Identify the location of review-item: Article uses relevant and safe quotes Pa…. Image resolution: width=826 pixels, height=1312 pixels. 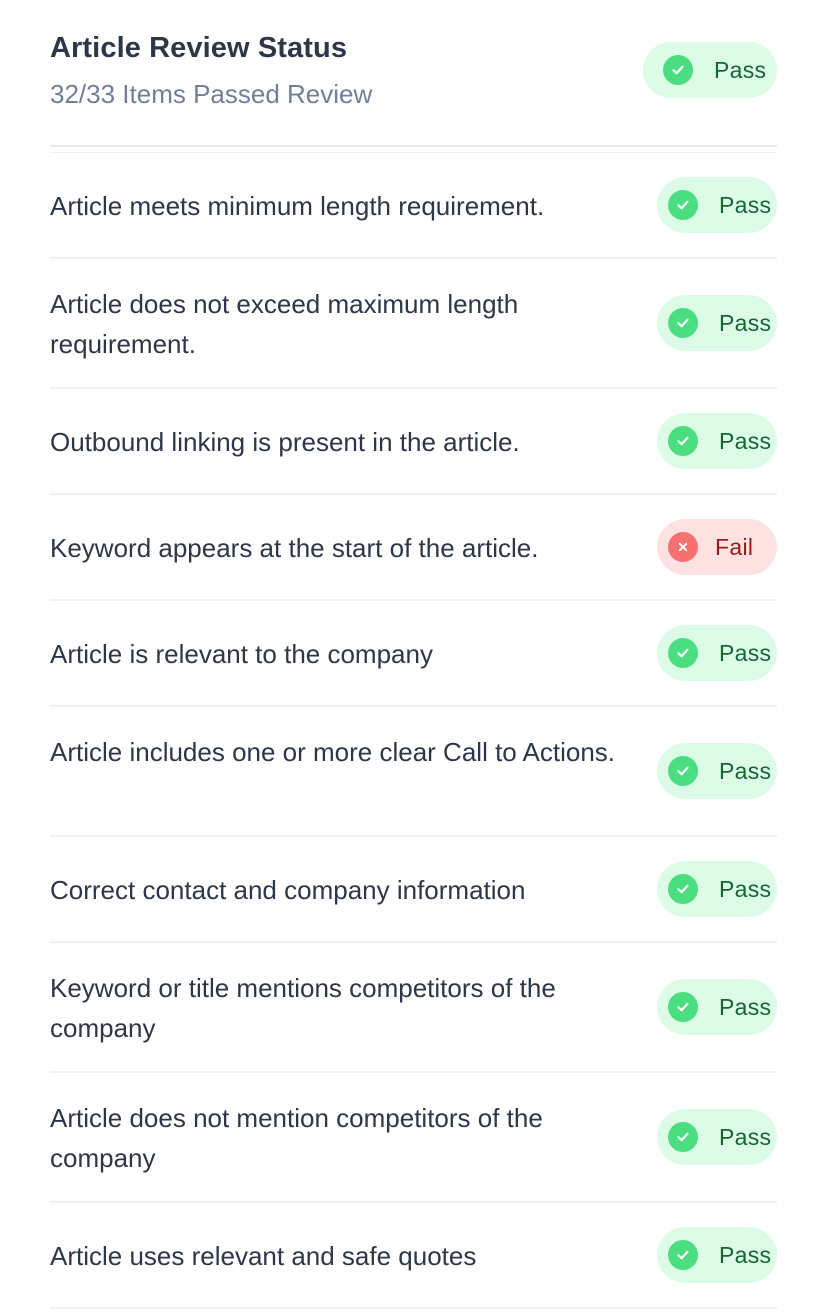
(413, 1256).